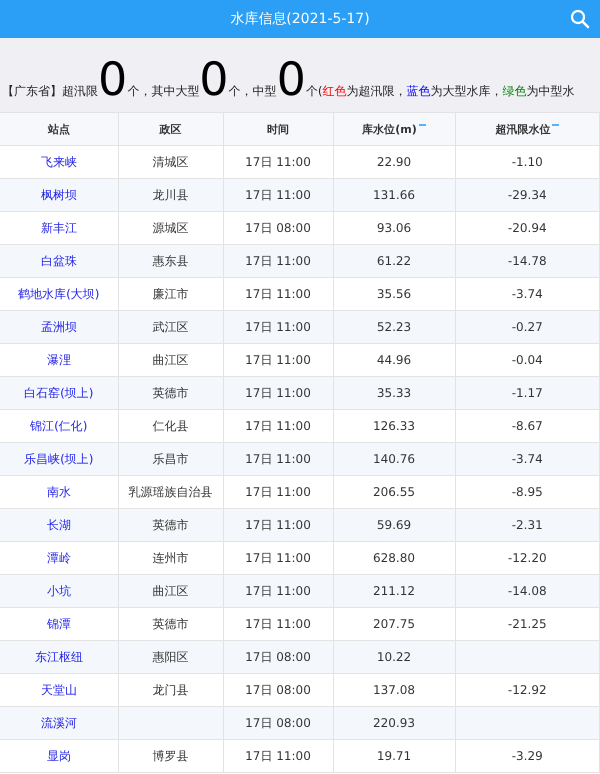  What do you see at coordinates (394, 492) in the screenshot?
I see `table-cell: 206.55` at bounding box center [394, 492].